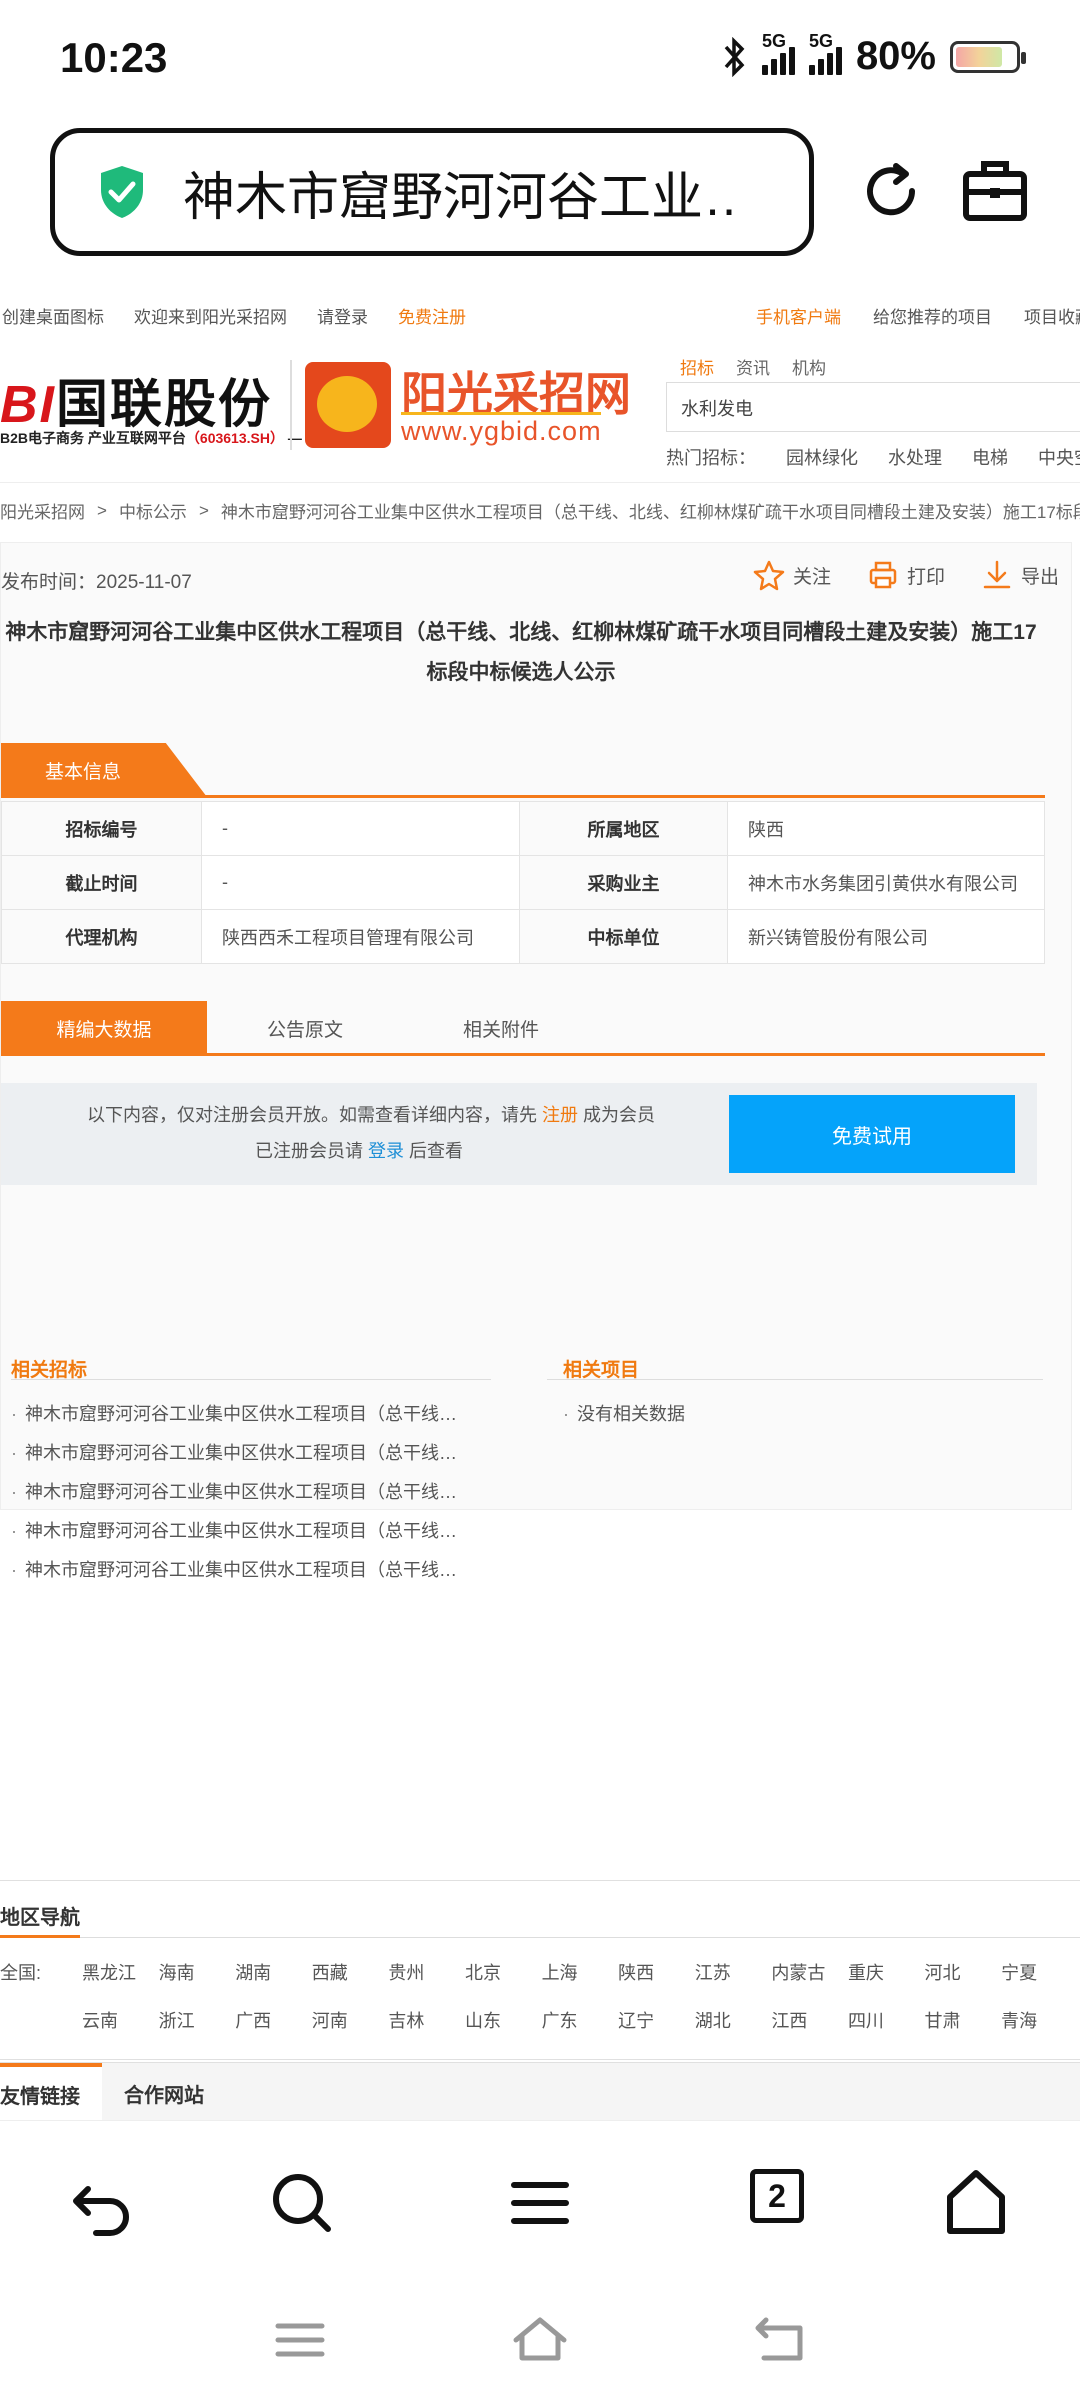 The image size is (1080, 2400). I want to click on ygbid-logo: 阳光采招网 www.ygbid.com, so click(468, 406).